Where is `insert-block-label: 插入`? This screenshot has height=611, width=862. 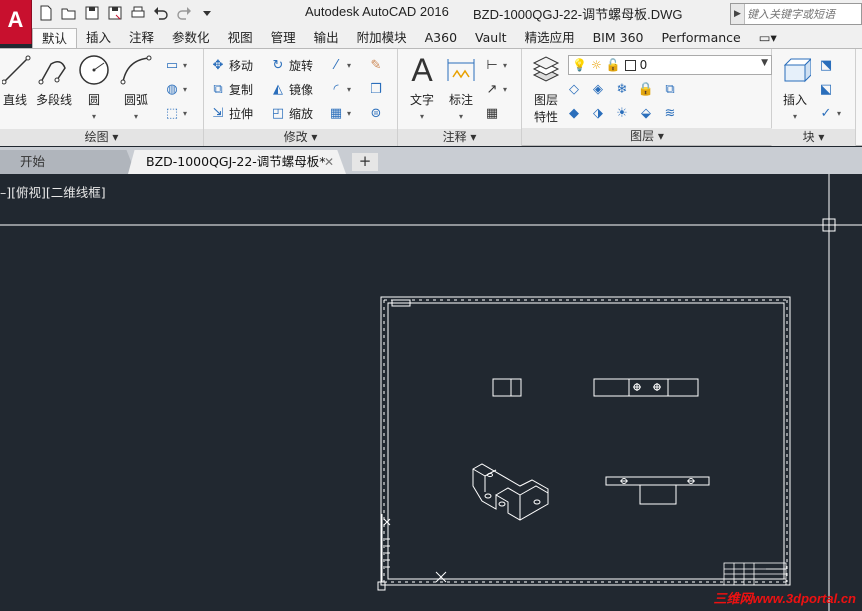
insert-block-label: 插入 is located at coordinates (794, 100).